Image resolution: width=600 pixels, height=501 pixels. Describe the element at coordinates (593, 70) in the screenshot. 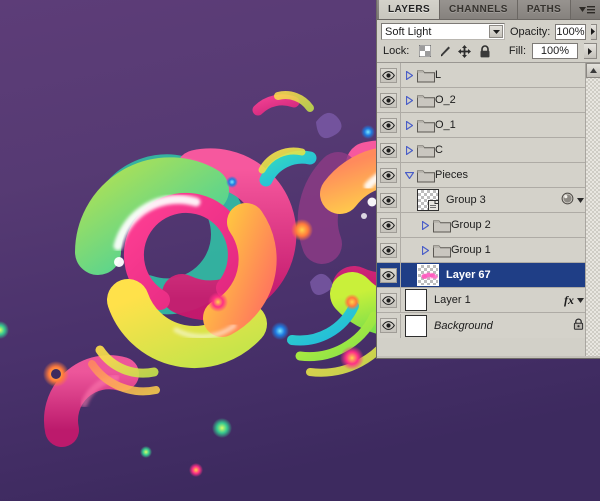

I see `scroll-up-icon` at that location.